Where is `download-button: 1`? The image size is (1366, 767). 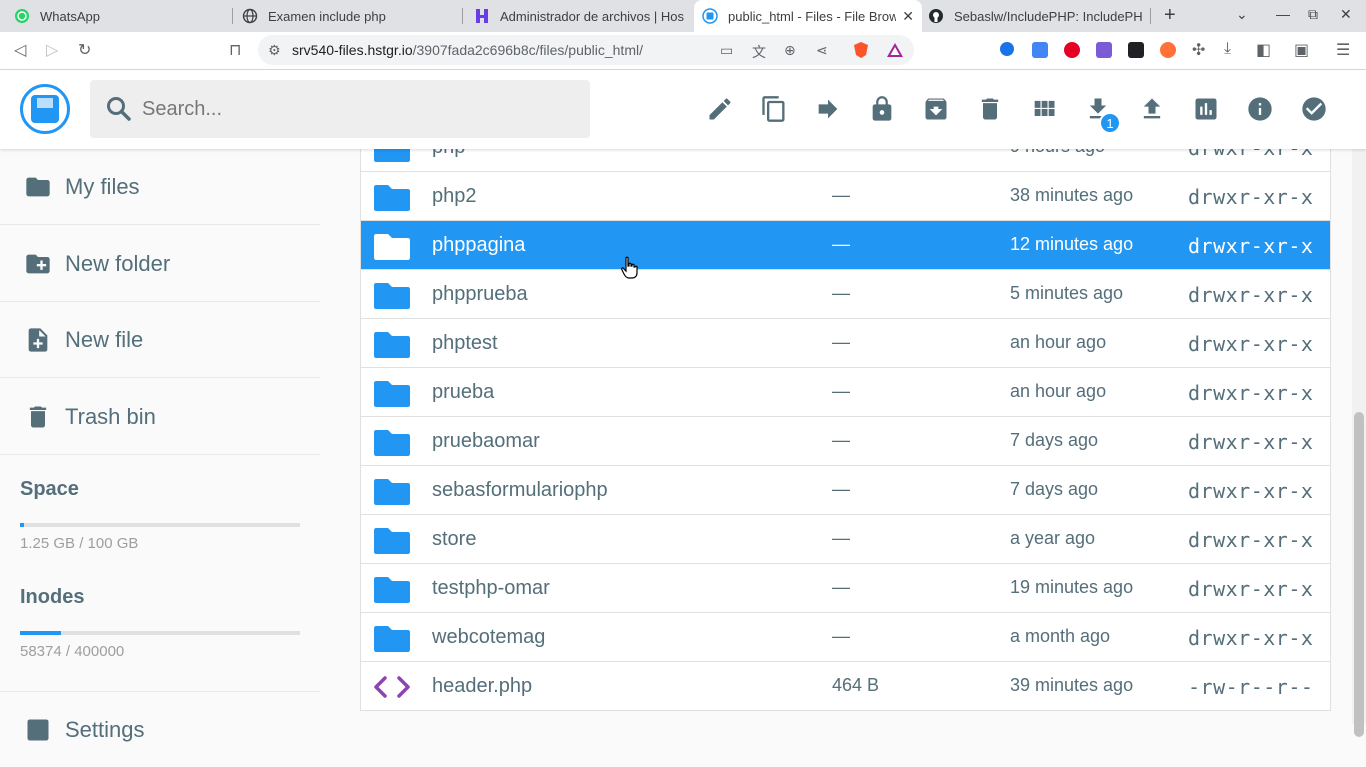 download-button: 1 is located at coordinates (1101, 113).